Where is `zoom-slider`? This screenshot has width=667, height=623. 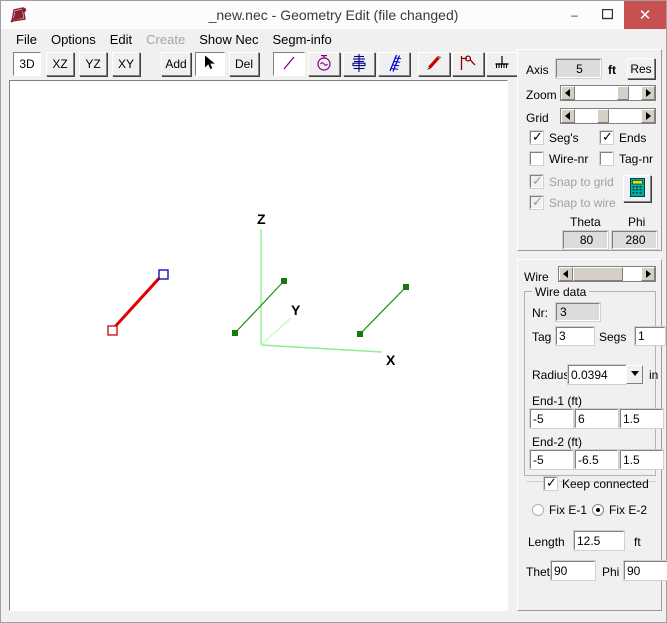
zoom-slider is located at coordinates (608, 93).